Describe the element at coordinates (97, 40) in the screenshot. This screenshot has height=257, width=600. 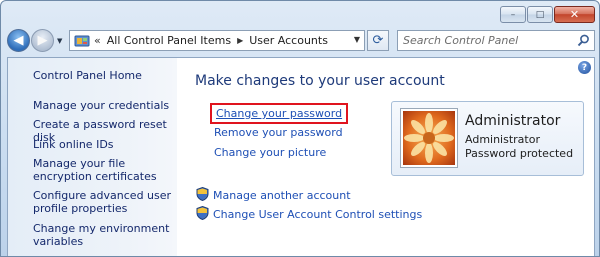
I see `address-overflow-chevrons: «` at that location.